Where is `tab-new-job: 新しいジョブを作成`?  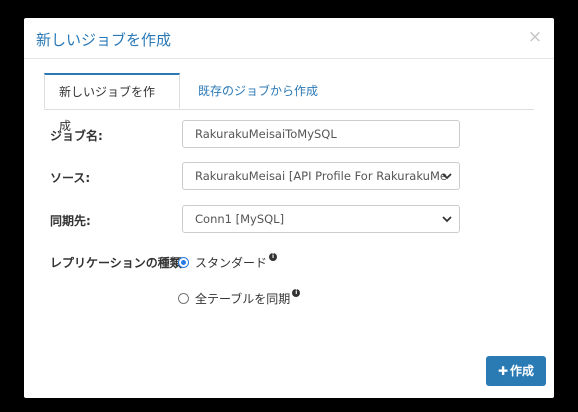 tab-new-job: 新しいジョブを作成 is located at coordinates (112, 103).